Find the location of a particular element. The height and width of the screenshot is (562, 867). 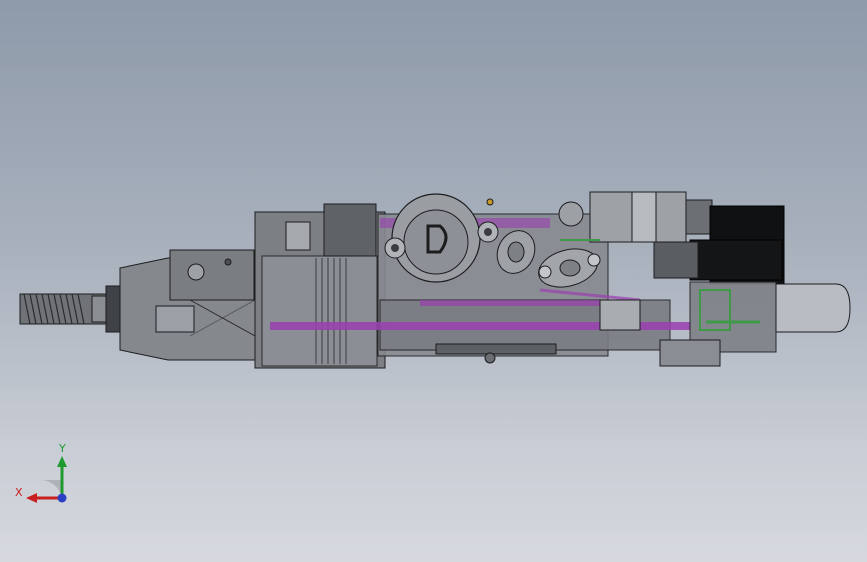

coordinate-triad: Y X is located at coordinates (49, 475).